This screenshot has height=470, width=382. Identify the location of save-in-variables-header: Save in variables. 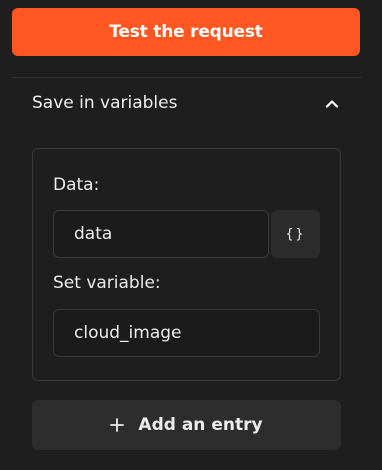
(186, 103).